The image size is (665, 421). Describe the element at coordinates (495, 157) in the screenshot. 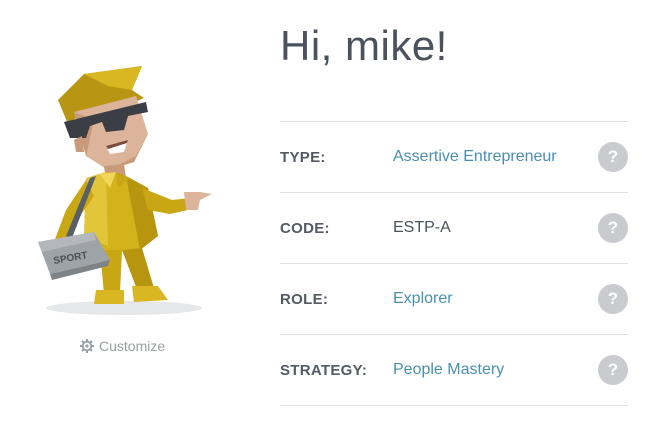

I see `trait-value-link: Assertive Entrepreneur` at that location.